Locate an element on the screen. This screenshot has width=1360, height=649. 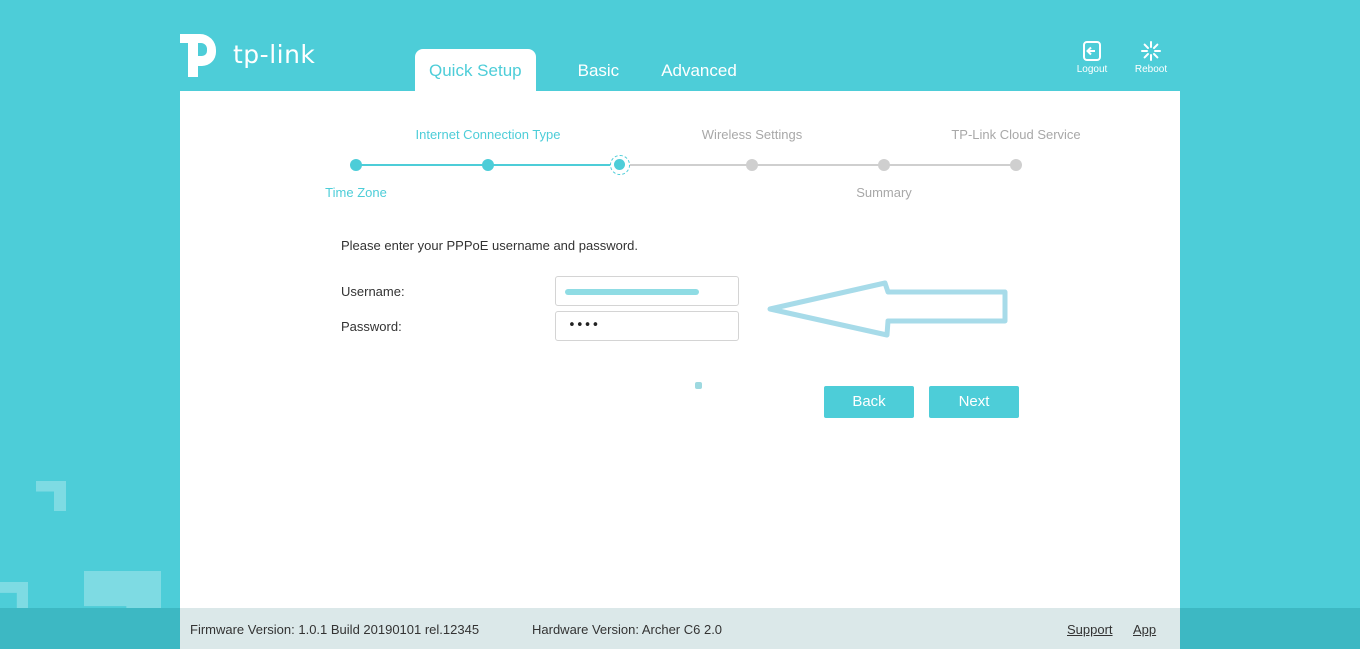
username-label: Username: is located at coordinates (373, 291).